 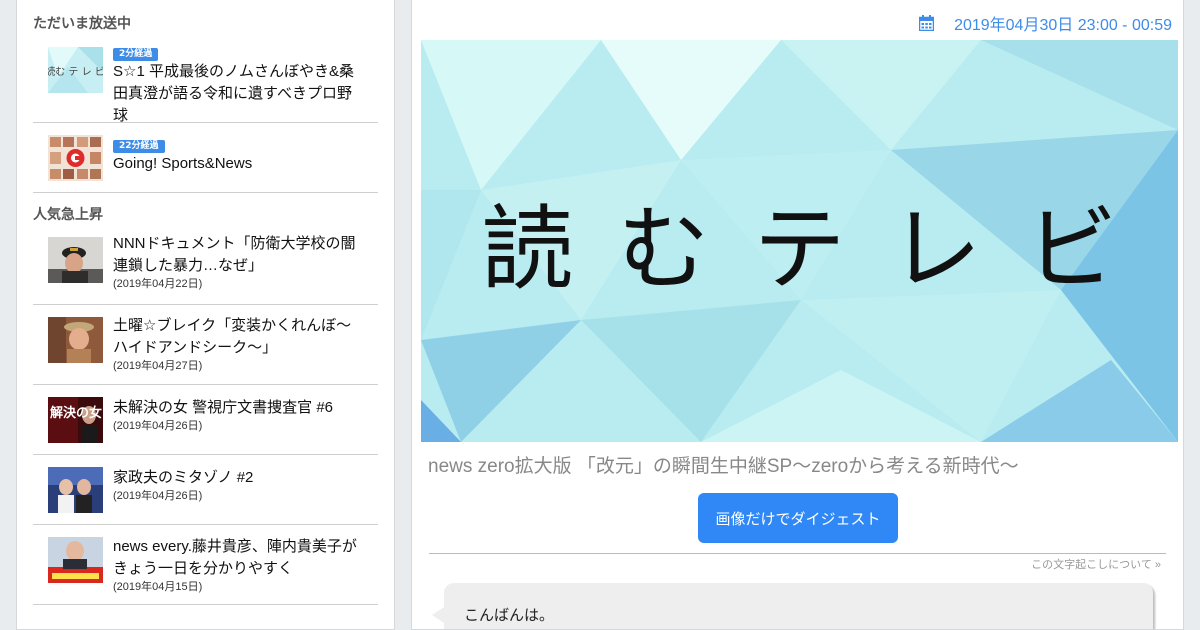 I want to click on item-title: NNNドキュメント「防衛大学校の闇 連鎖した暴力…なぜ」, so click(x=236, y=255).